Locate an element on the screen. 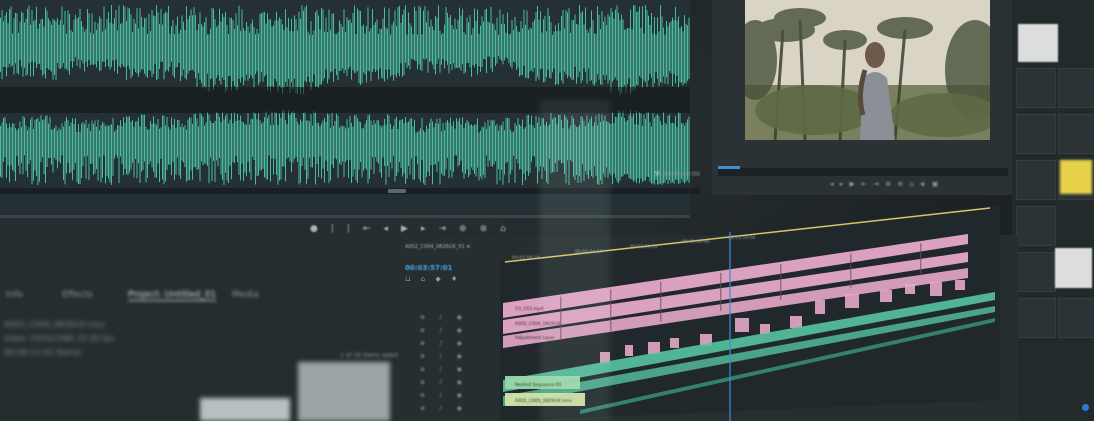  sequence-tab: A002_C004_0826UX_01 ≡ is located at coordinates (437, 247).